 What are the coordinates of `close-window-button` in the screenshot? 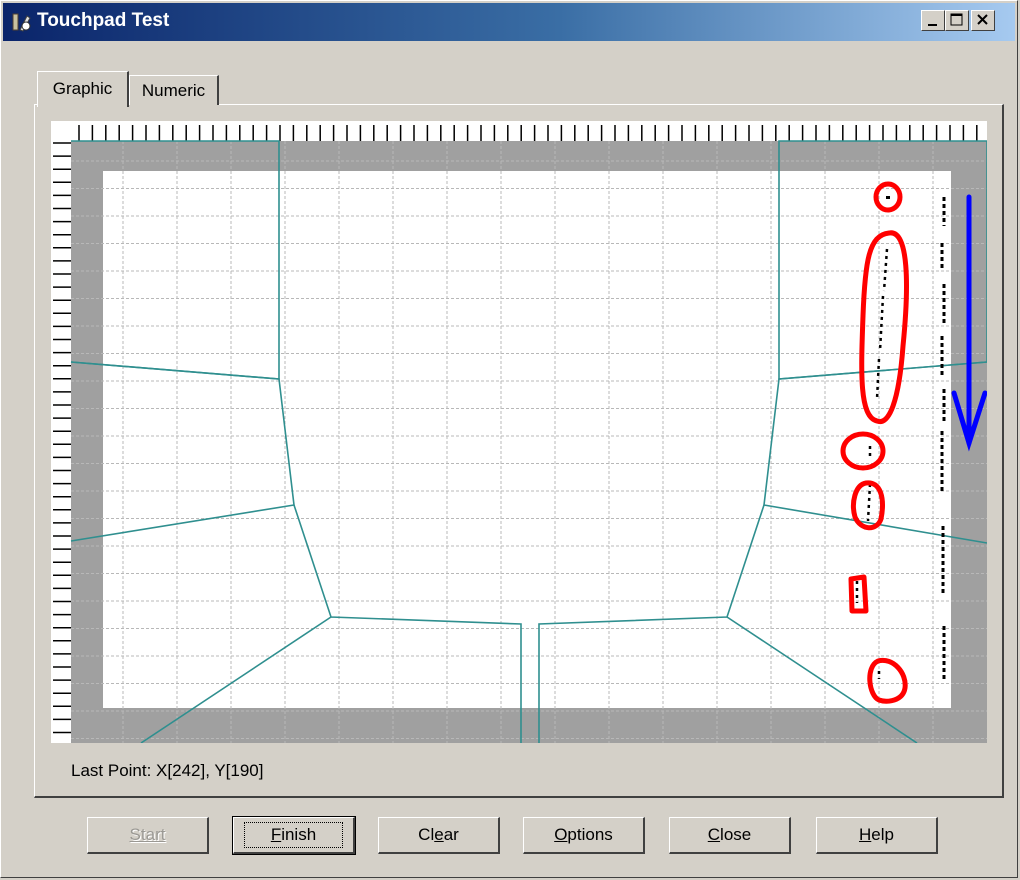 It's located at (983, 20).